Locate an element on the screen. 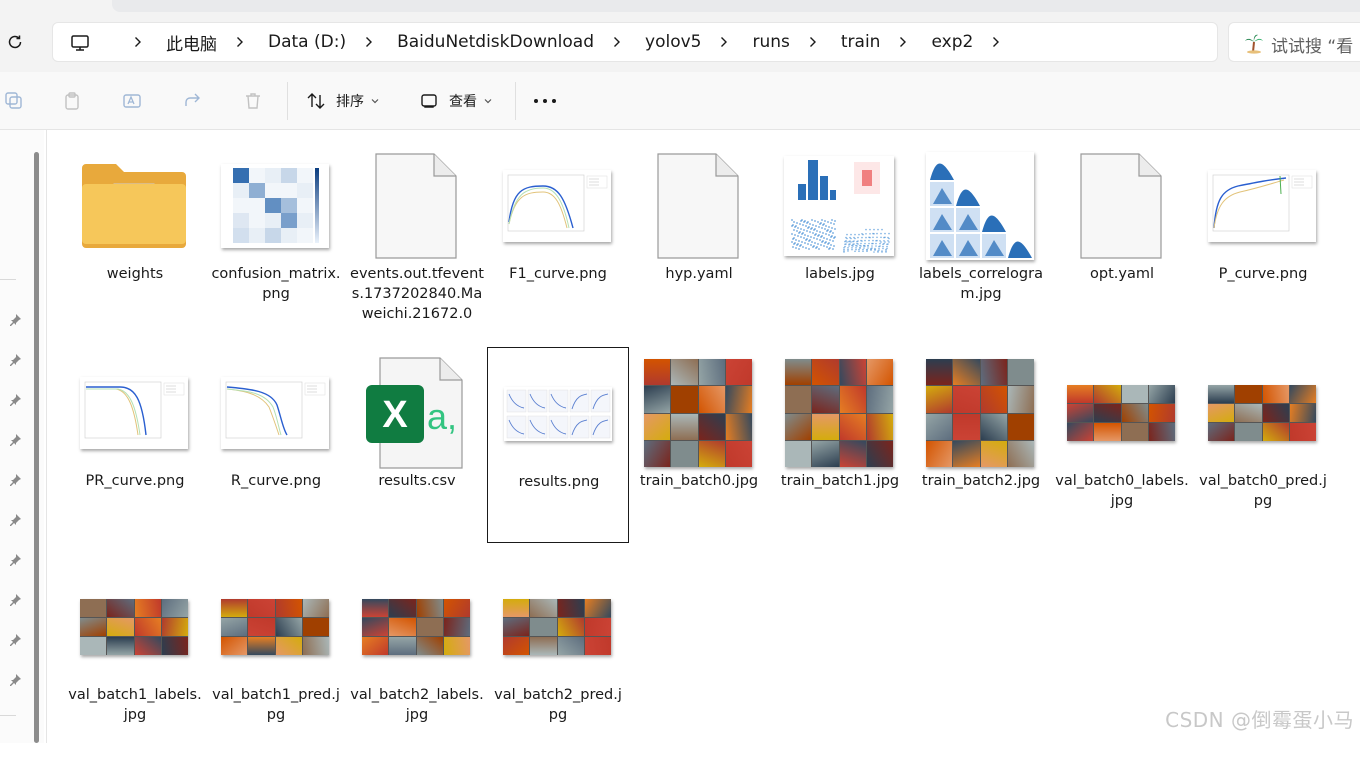 The width and height of the screenshot is (1360, 757). file-item: val_batch1_labels.jpg is located at coordinates (135, 659).